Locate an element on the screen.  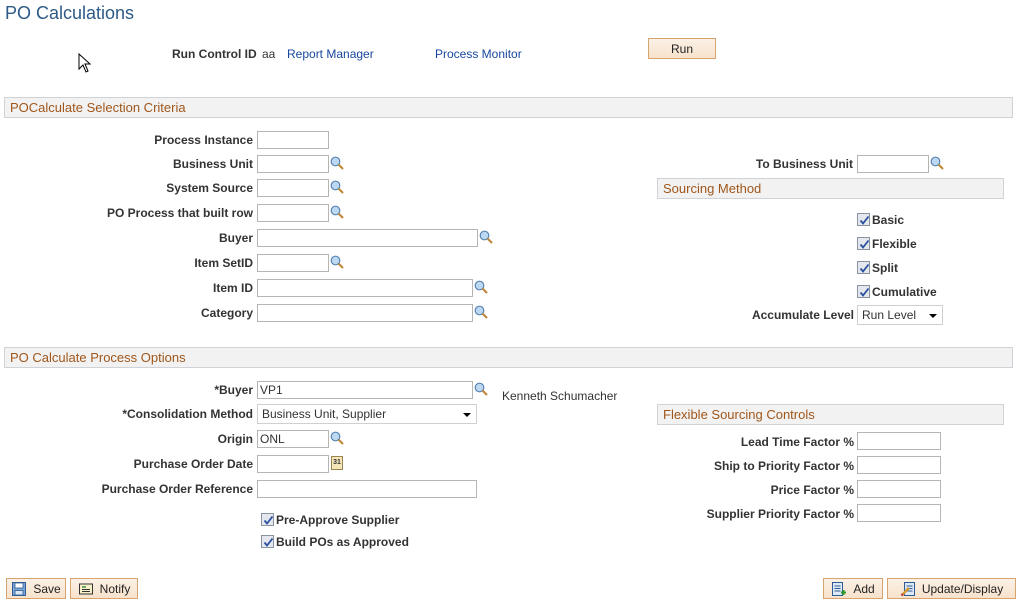
po-process-input is located at coordinates (293, 213).